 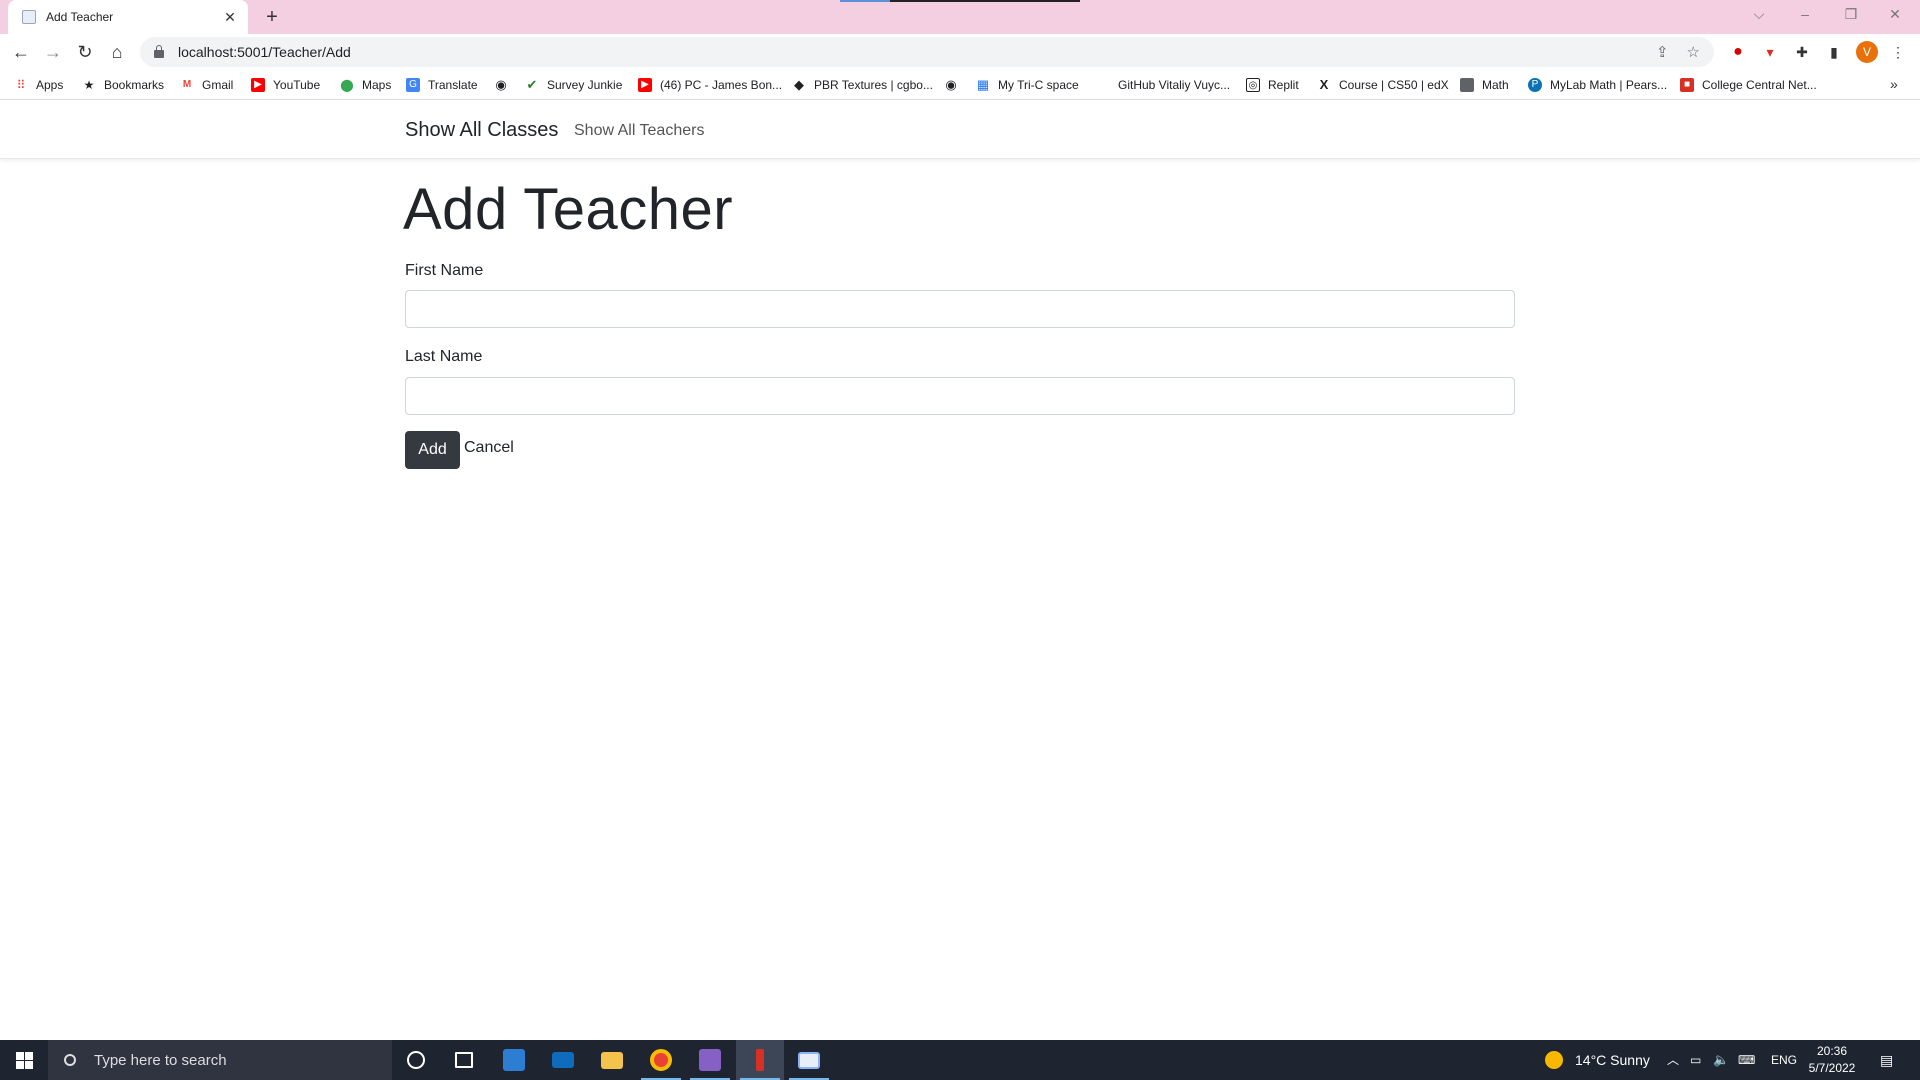 What do you see at coordinates (365, 85) in the screenshot?
I see `bookmark-maps: ⬤ Maps` at bounding box center [365, 85].